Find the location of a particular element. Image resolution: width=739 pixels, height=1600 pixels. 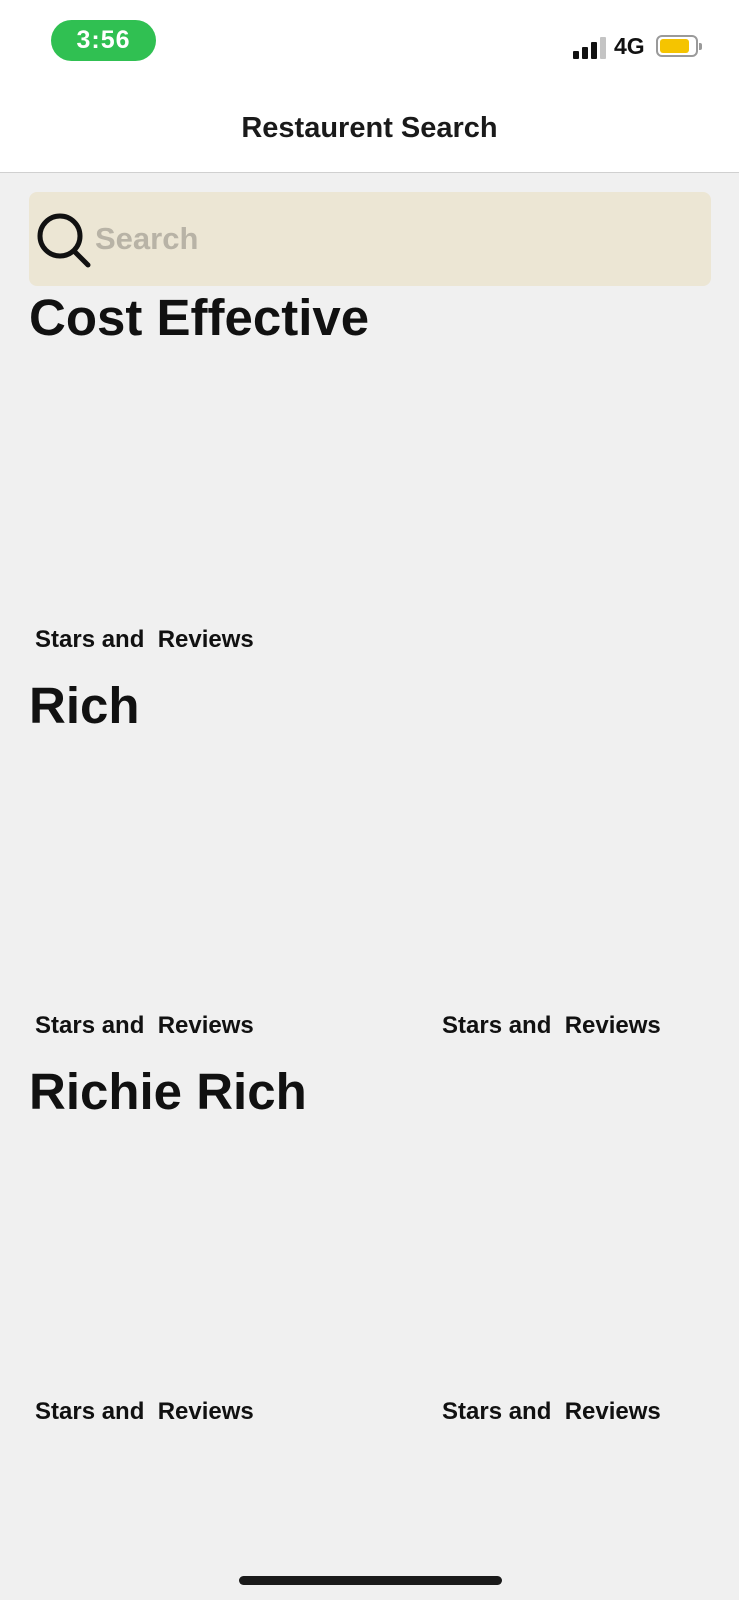

search-icon is located at coordinates (64, 240).